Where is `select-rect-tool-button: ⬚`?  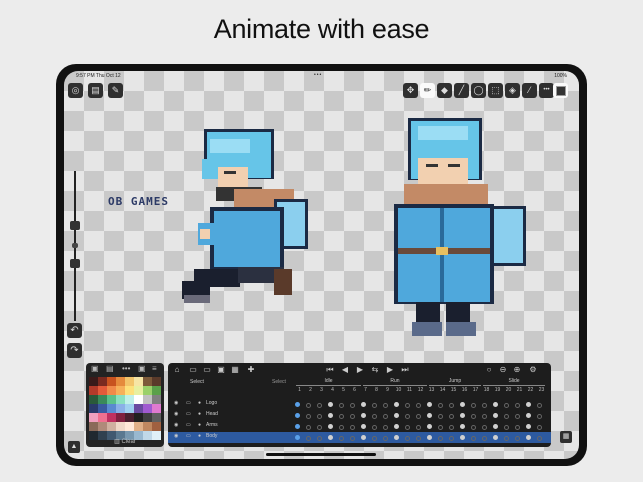
select-rect-tool-button: ⬚ is located at coordinates (495, 90).